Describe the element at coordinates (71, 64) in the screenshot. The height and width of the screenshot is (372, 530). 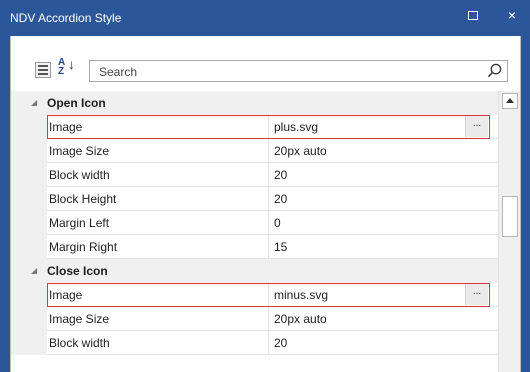
I see `sort-arrow-icon: ↓` at that location.